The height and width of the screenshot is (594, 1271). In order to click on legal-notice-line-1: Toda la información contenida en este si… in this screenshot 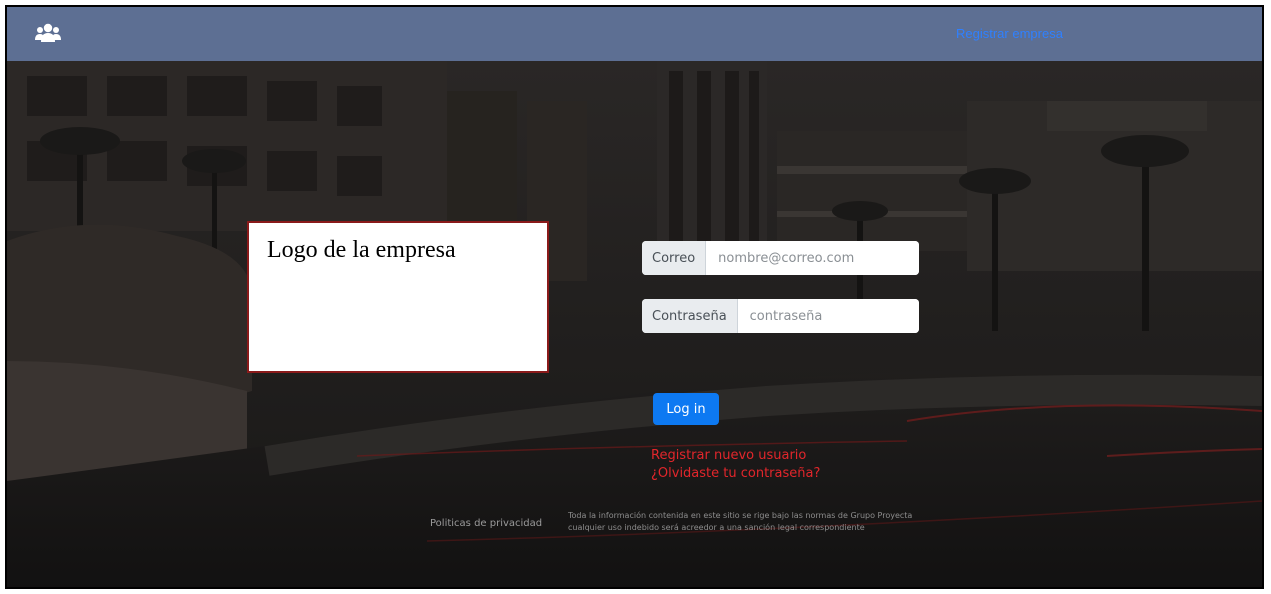, I will do `click(740, 515)`.